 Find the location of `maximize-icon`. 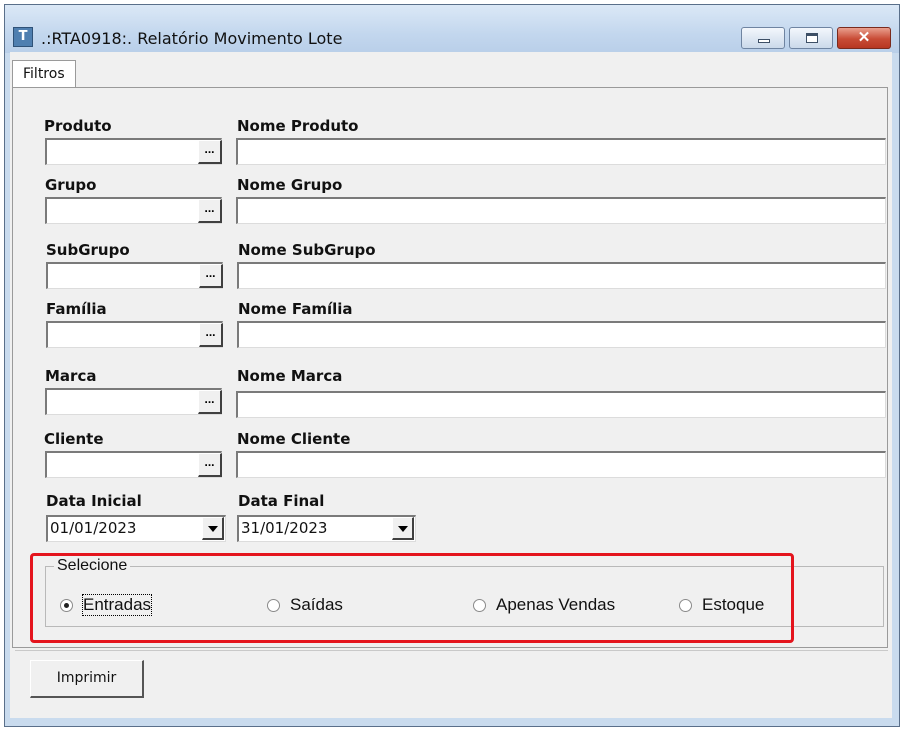

maximize-icon is located at coordinates (812, 38).